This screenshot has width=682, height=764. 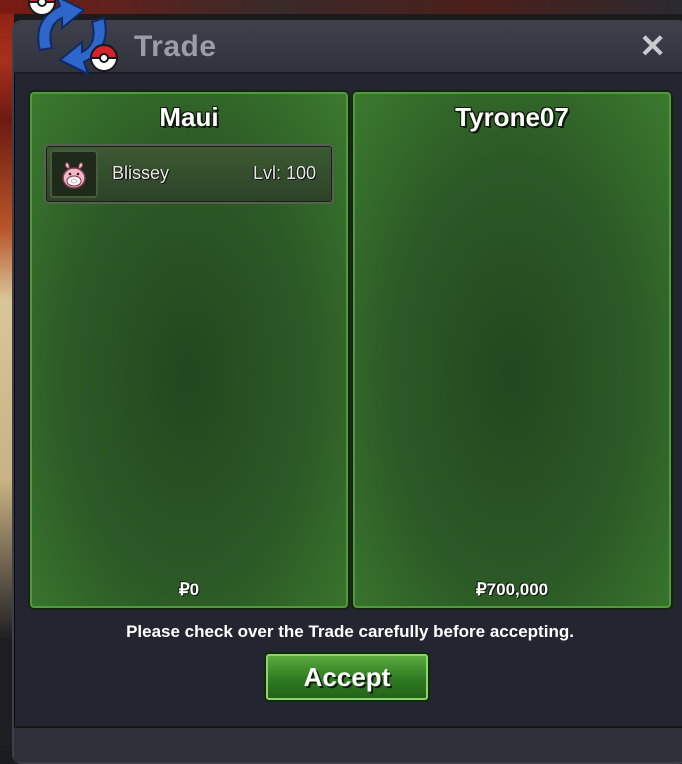 What do you see at coordinates (348, 744) in the screenshot?
I see `window-bottom-bar` at bounding box center [348, 744].